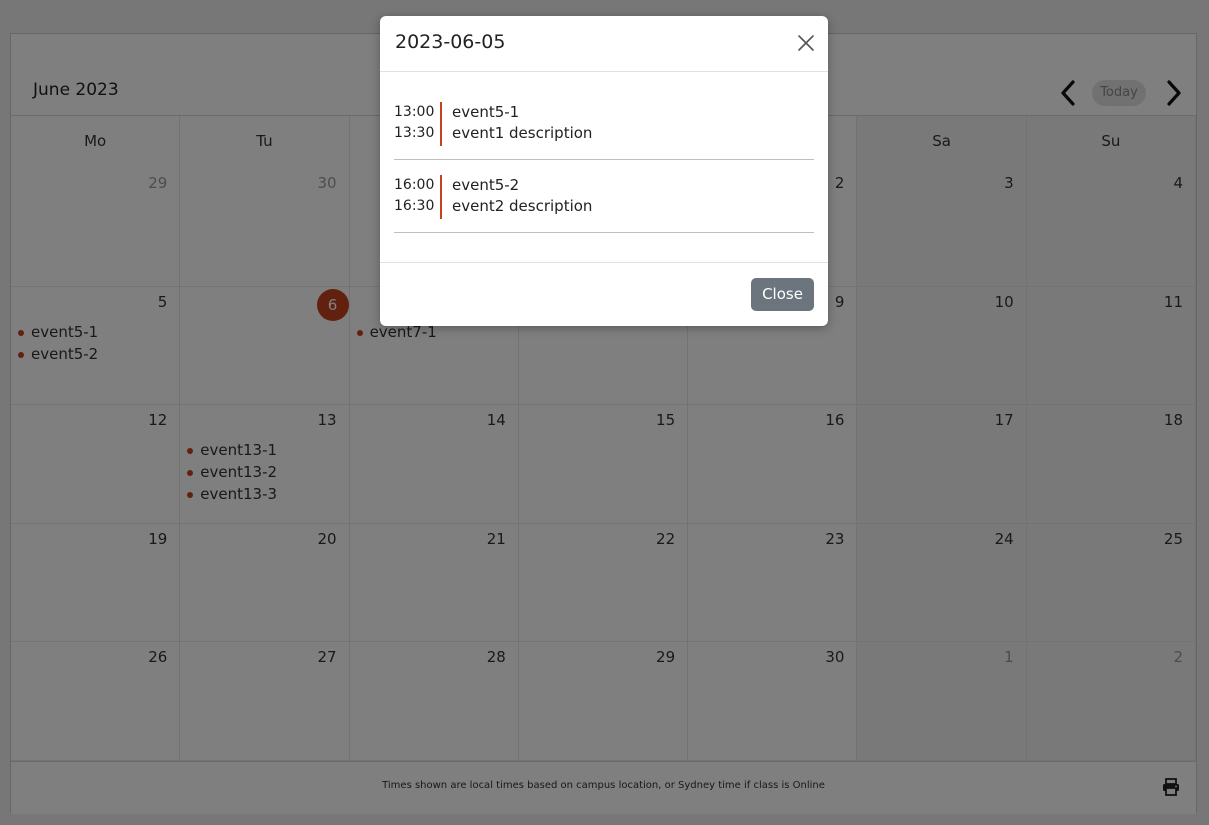 This screenshot has width=1209, height=825. What do you see at coordinates (604, 294) in the screenshot?
I see `modal-footer: Close` at bounding box center [604, 294].